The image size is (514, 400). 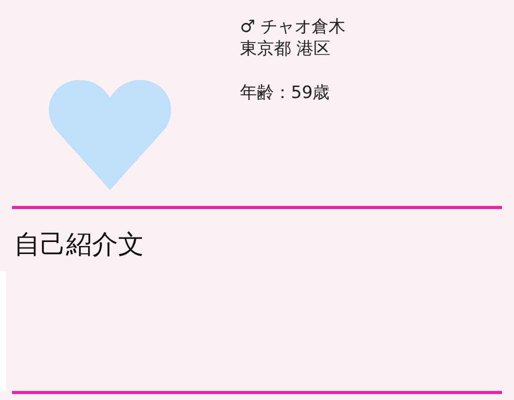 I want to click on age-text: 年齢：59歳, so click(x=285, y=93).